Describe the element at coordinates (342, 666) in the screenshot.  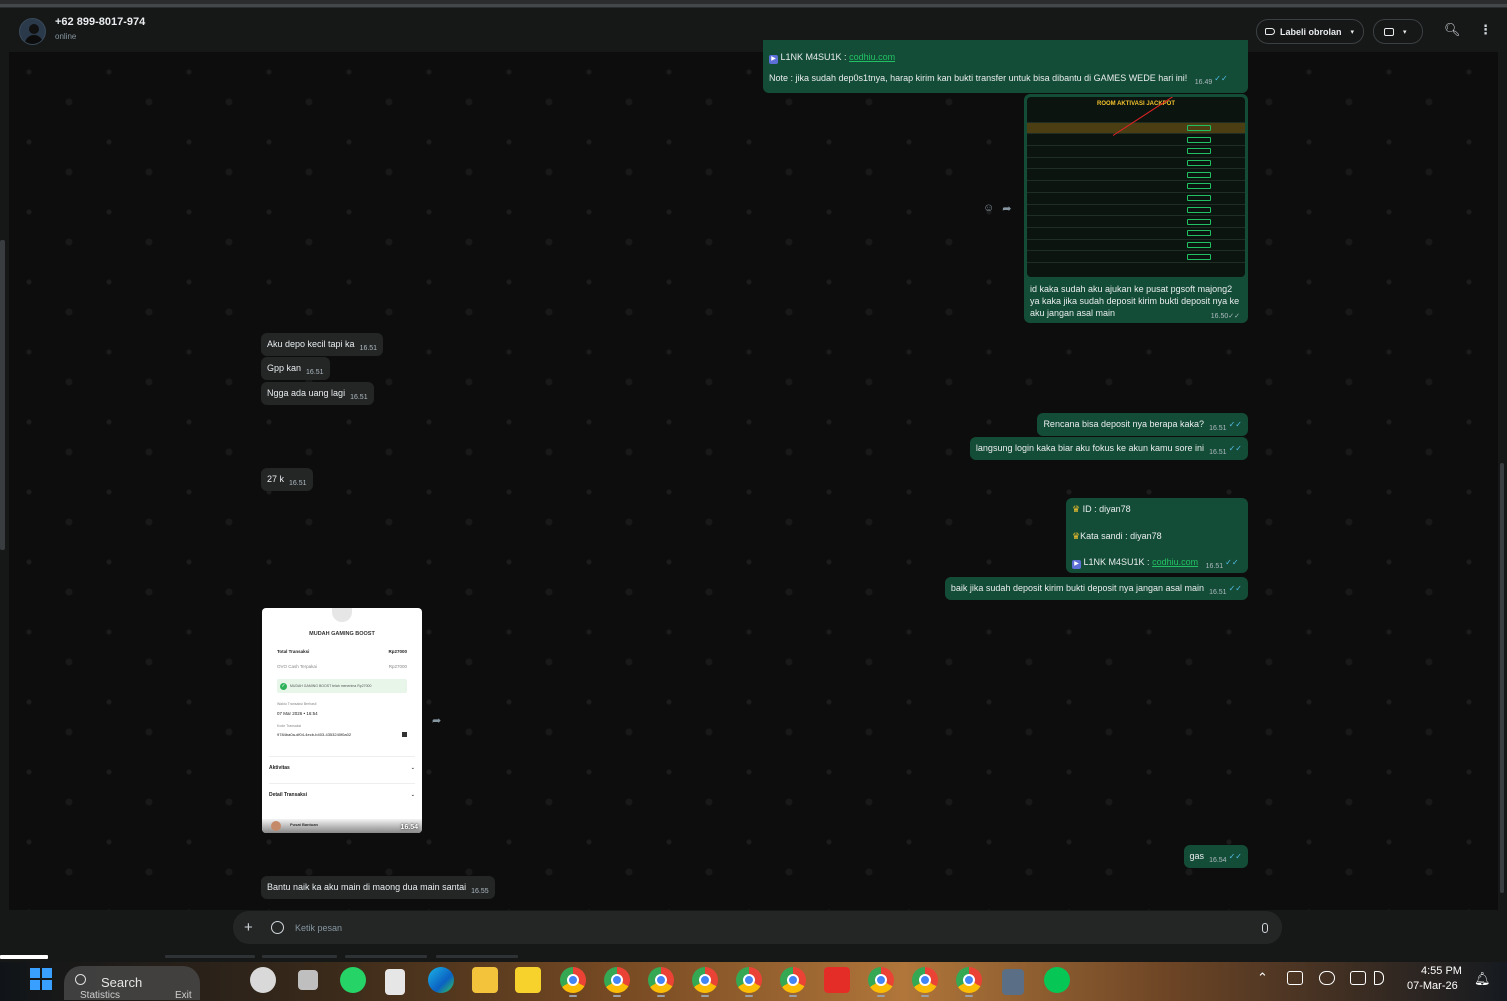
I see `receipt-row: OVO Cash Terpakai Rp27000` at that location.